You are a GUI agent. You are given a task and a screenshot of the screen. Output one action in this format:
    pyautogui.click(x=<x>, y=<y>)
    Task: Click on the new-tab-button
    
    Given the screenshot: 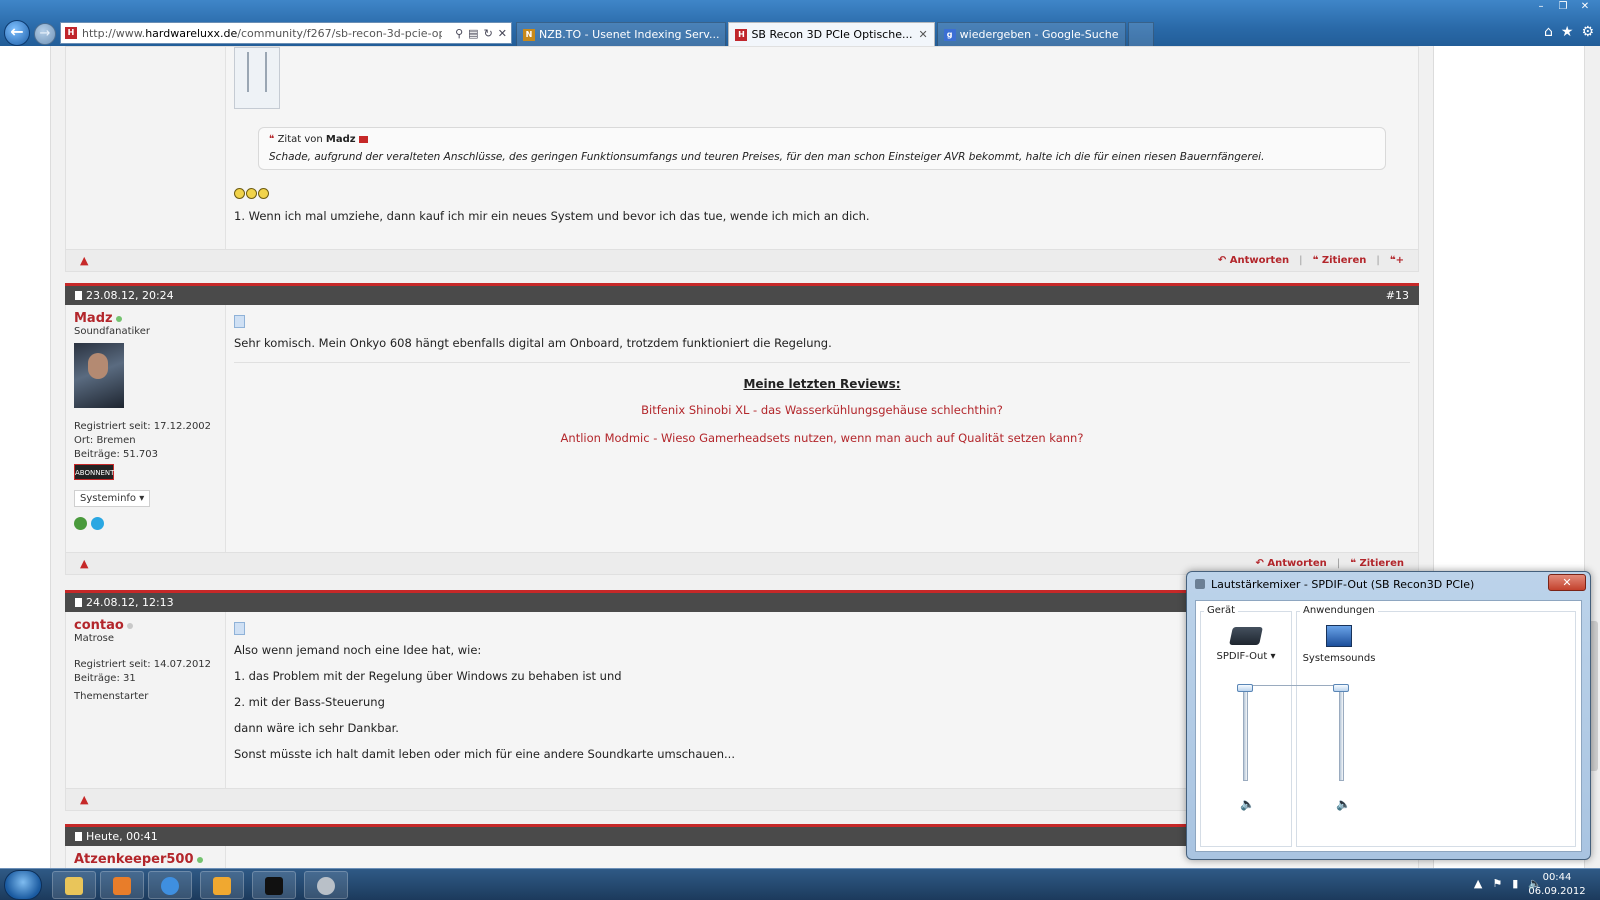 What is the action you would take?
    pyautogui.click(x=1140, y=34)
    